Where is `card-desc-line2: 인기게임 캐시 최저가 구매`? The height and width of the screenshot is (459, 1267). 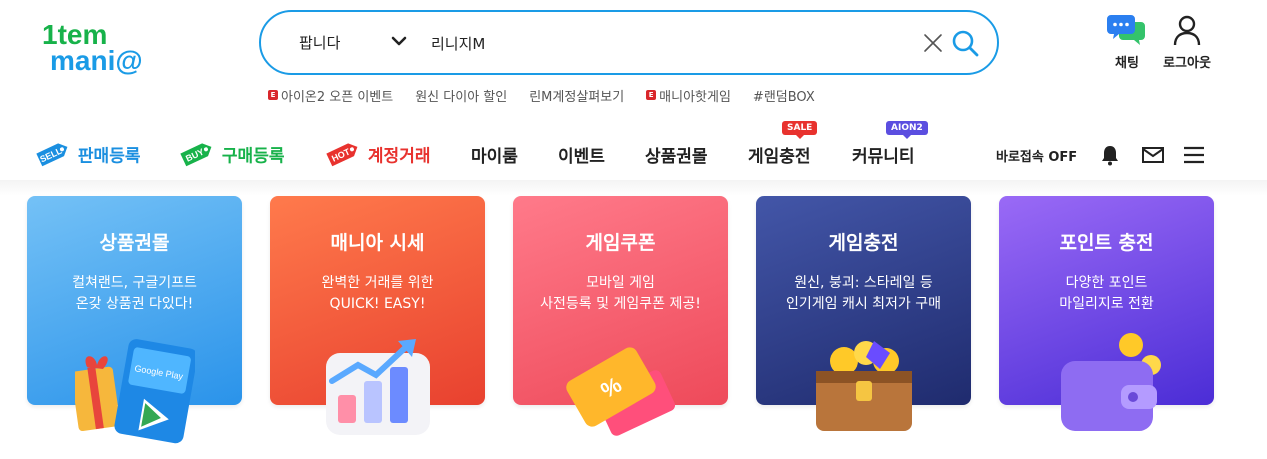 card-desc-line2: 인기게임 캐시 최저가 구매 is located at coordinates (863, 304).